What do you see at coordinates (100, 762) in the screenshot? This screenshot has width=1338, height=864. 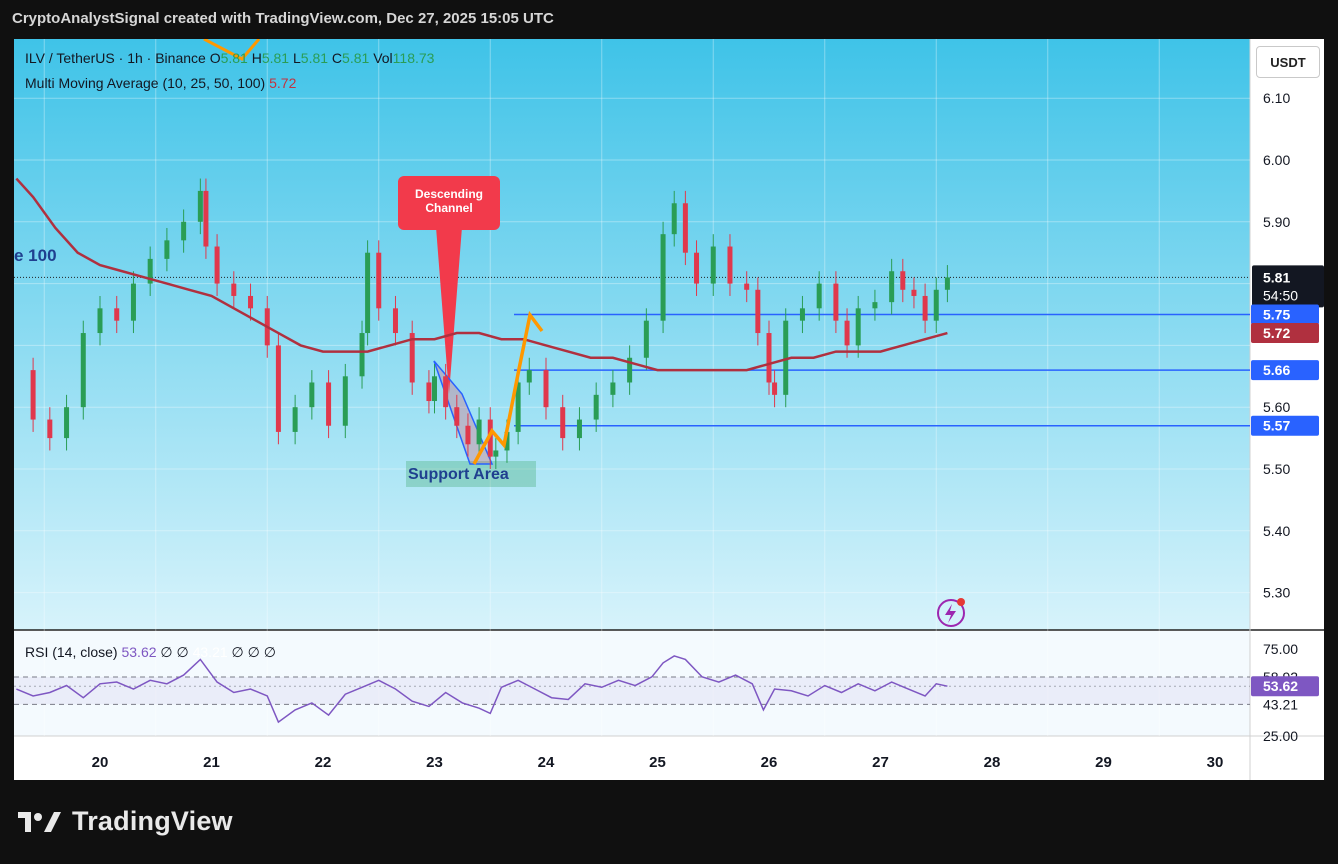 I see `time-tick-label: 20` at bounding box center [100, 762].